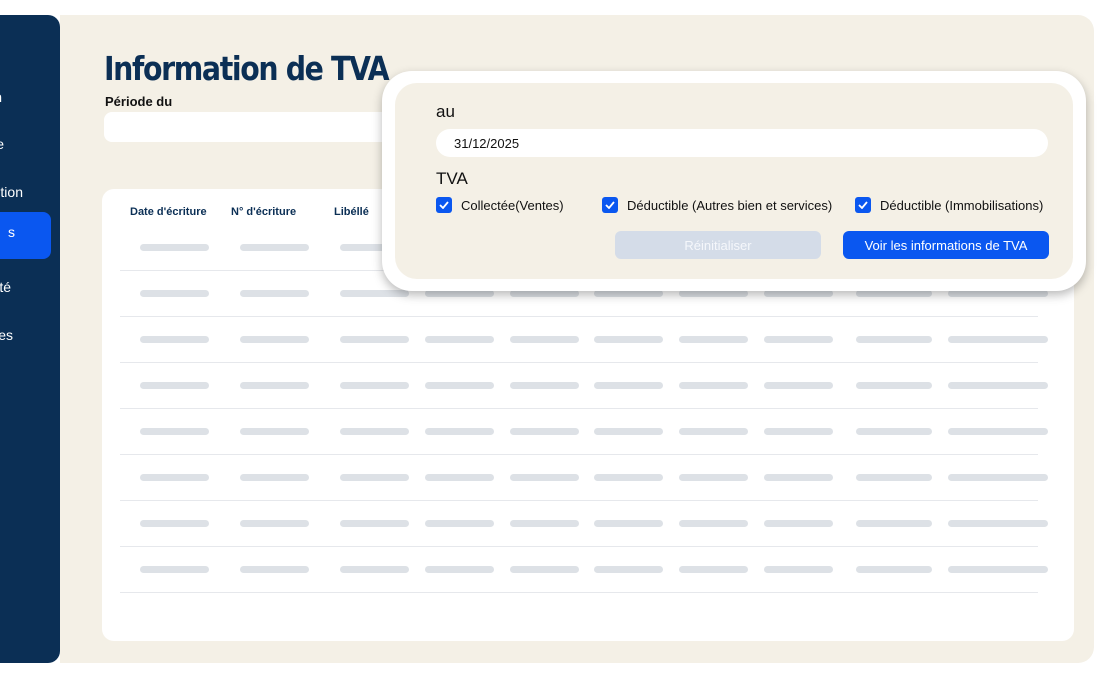 Image resolution: width=1110 pixels, height=678 pixels. I want to click on checkbox-deductible-services: Déductible (Autres bien et services), so click(717, 205).